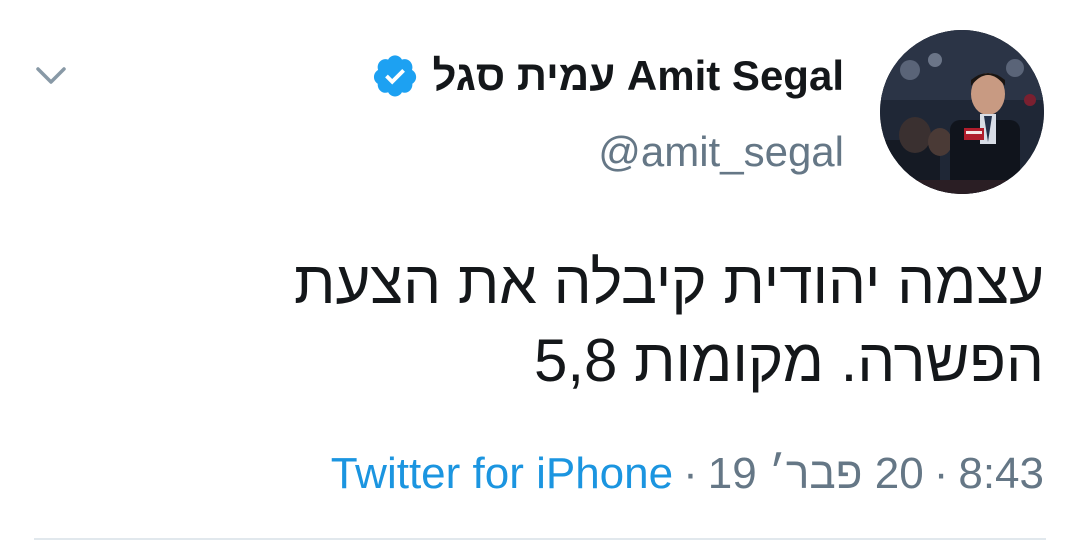 Image resolution: width=1080 pixels, height=544 pixels. Describe the element at coordinates (502, 473) in the screenshot. I see `tweet-source-link: Twitter for iPhone` at that location.